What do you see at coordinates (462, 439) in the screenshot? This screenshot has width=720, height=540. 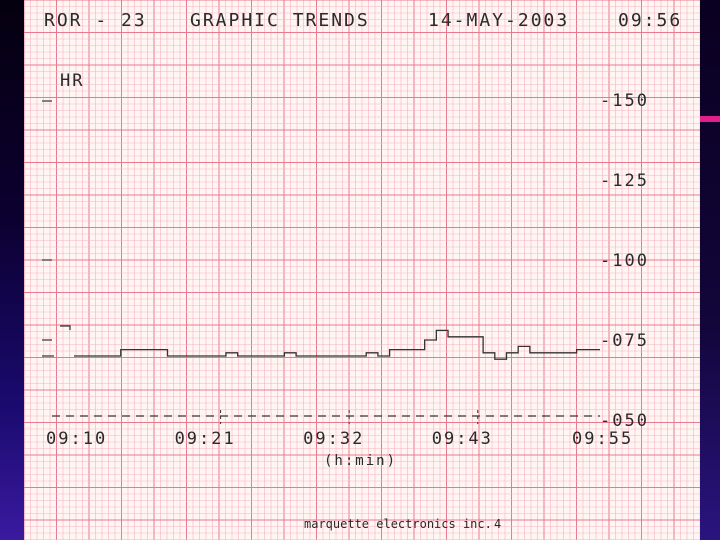 I see `x-tick-label: 09:43` at bounding box center [462, 439].